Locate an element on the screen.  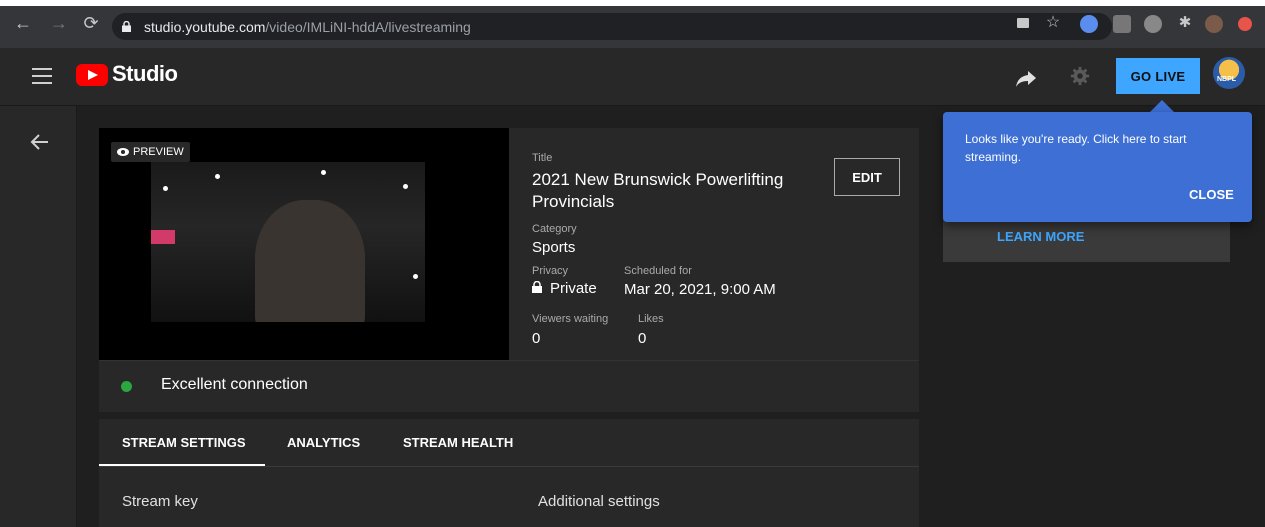
stats-row: Viewers waiting 0 Likes 0 is located at coordinates (722, 333).